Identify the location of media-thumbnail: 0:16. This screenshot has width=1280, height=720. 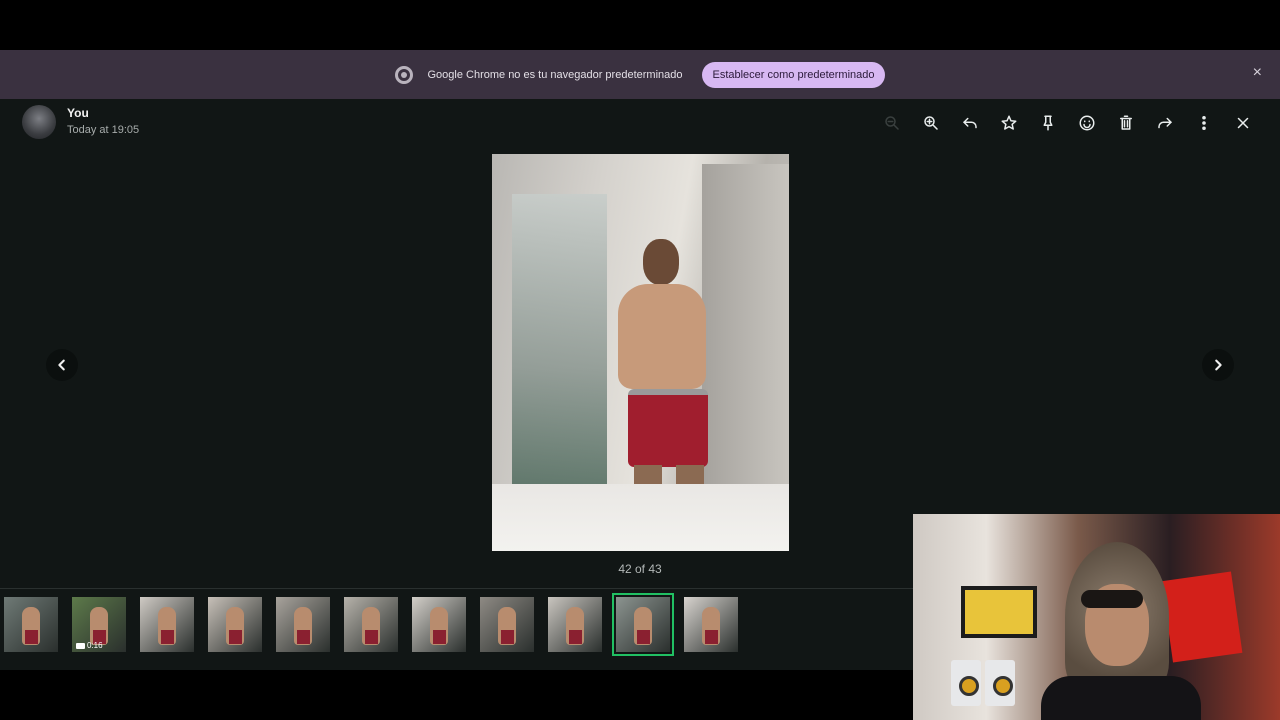
(99, 624).